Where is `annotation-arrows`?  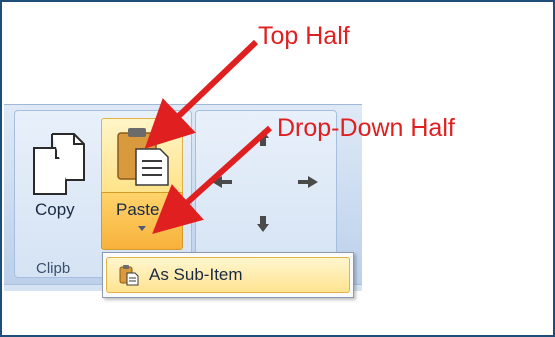 annotation-arrows is located at coordinates (208, 137).